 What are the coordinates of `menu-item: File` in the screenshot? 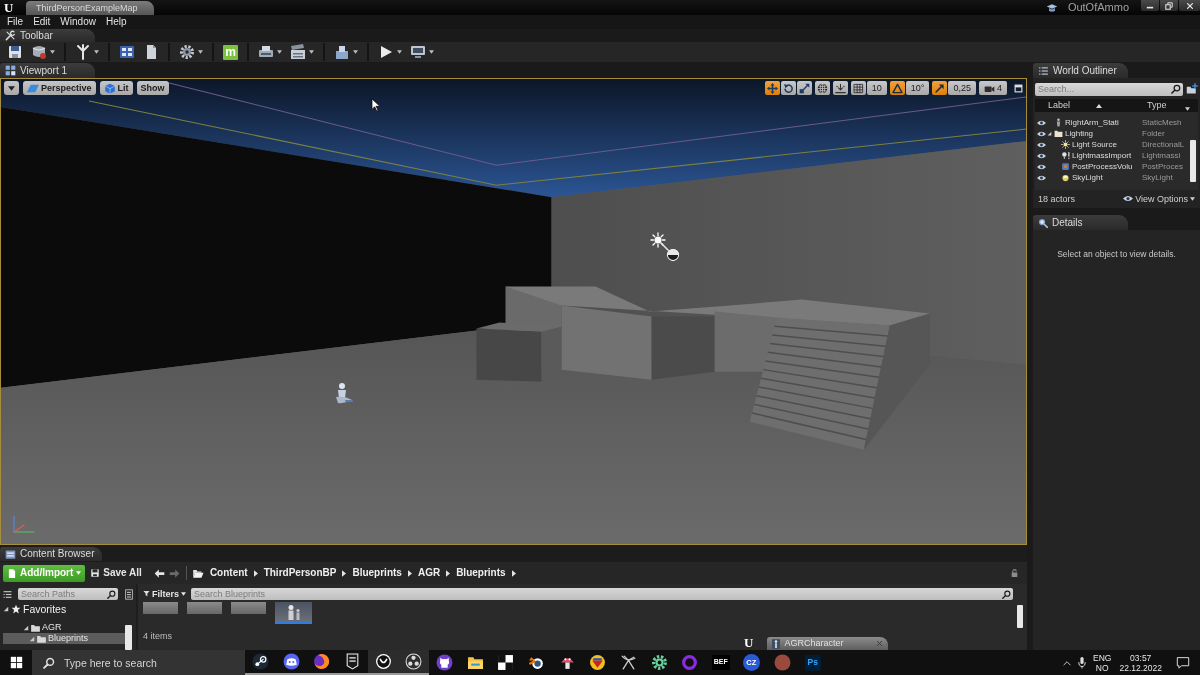 It's located at (15, 22).